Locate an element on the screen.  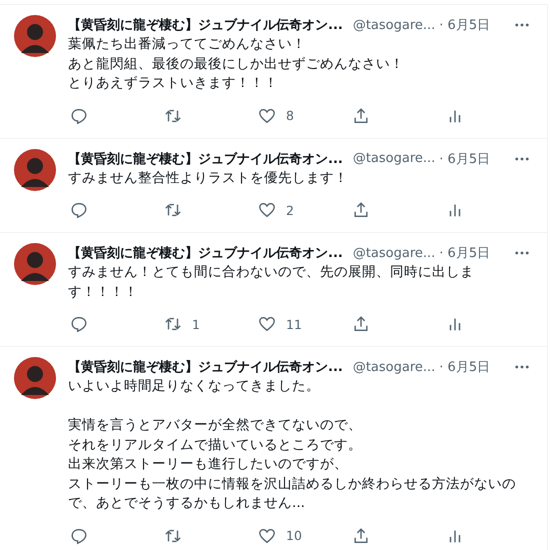
like-count: 2 is located at coordinates (290, 210).